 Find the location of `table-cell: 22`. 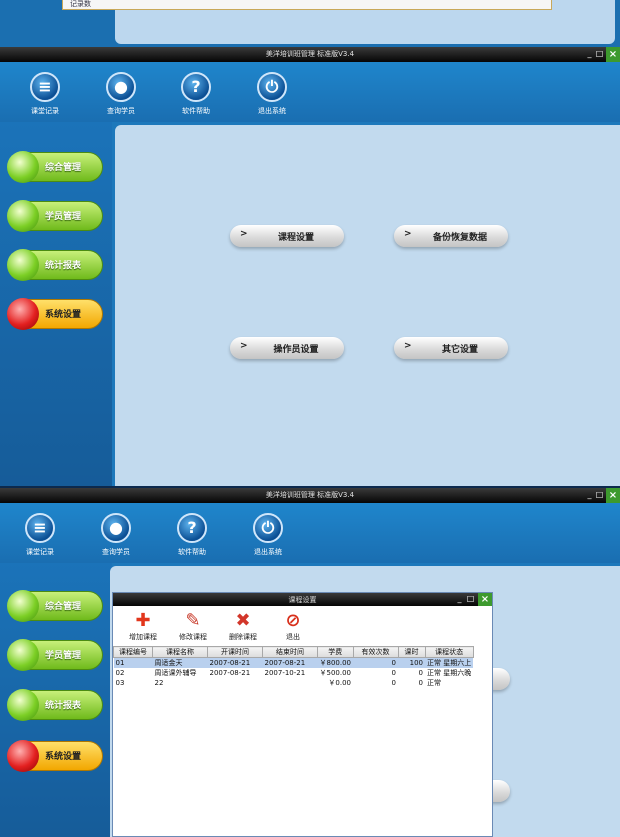

table-cell: 22 is located at coordinates (159, 683).